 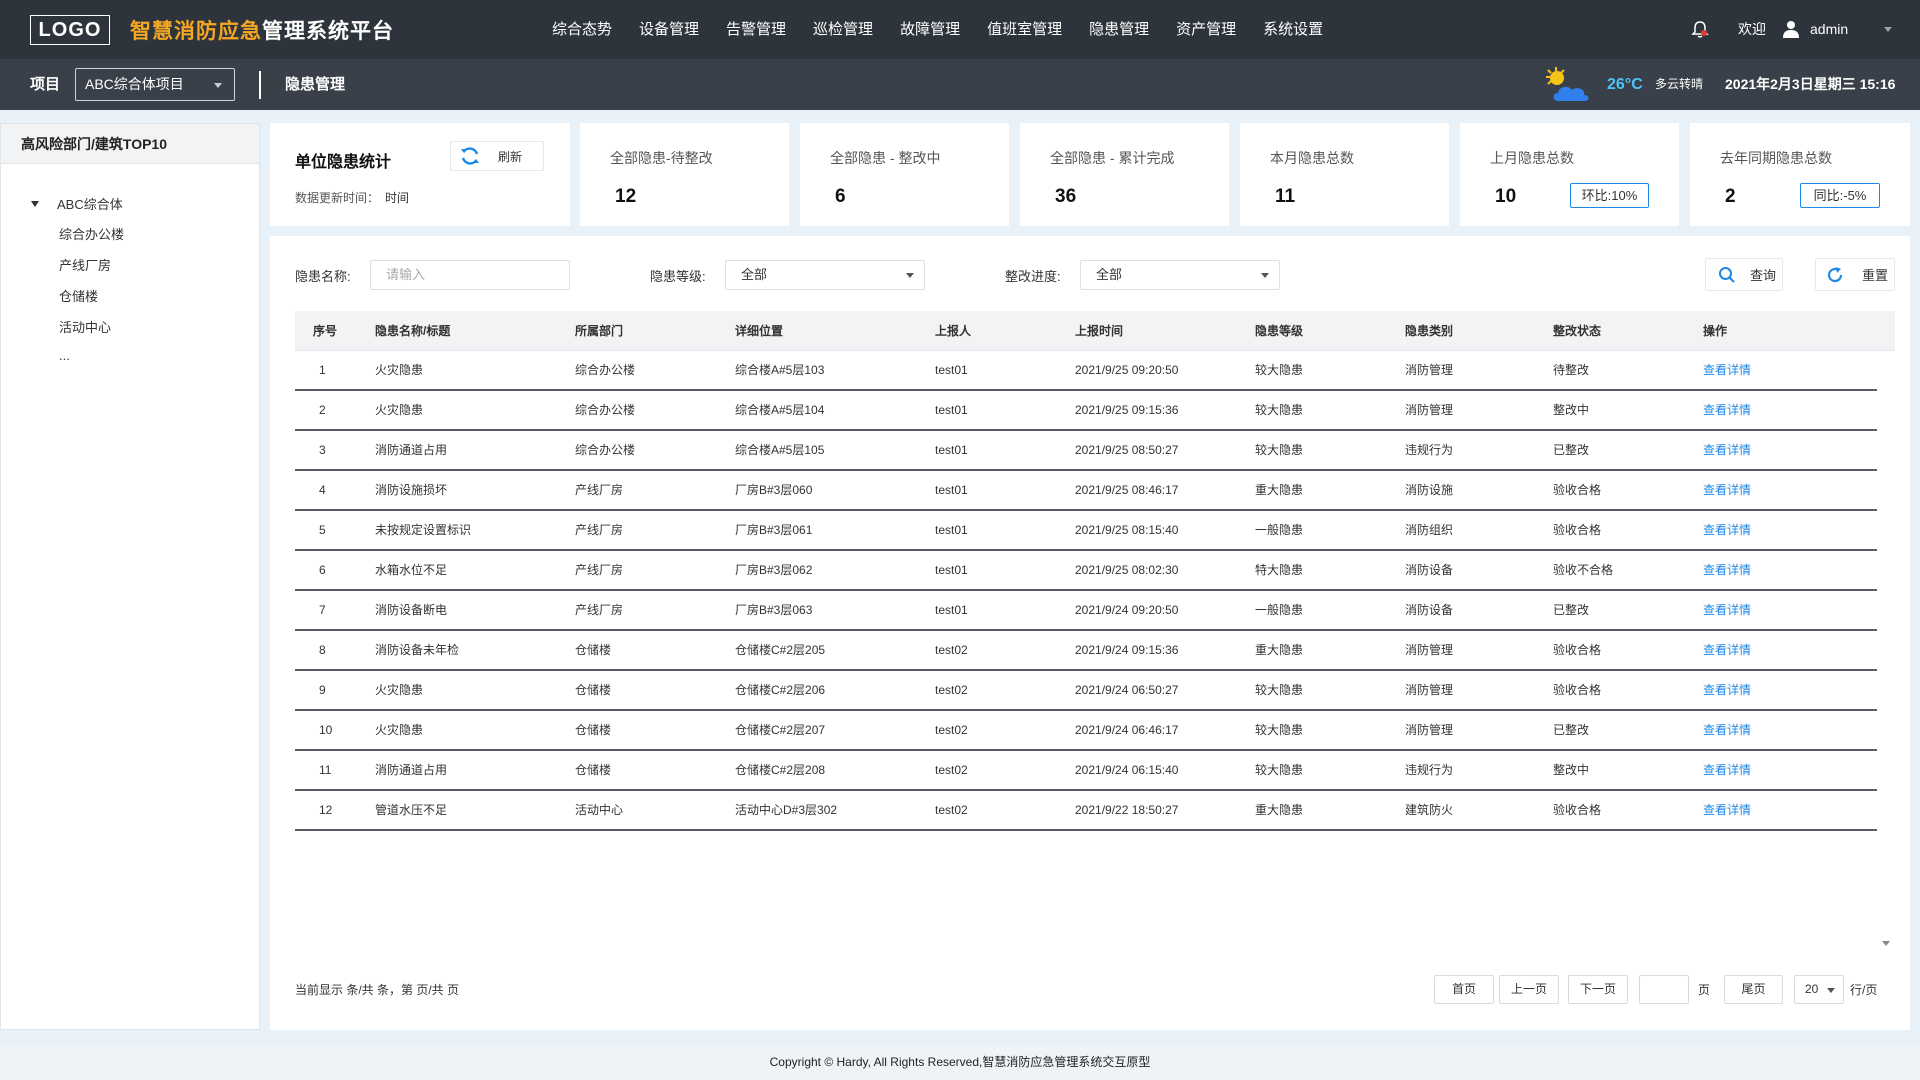 I want to click on stat-card: 上月隐患总数 10 环比:10%, so click(x=1569, y=174).